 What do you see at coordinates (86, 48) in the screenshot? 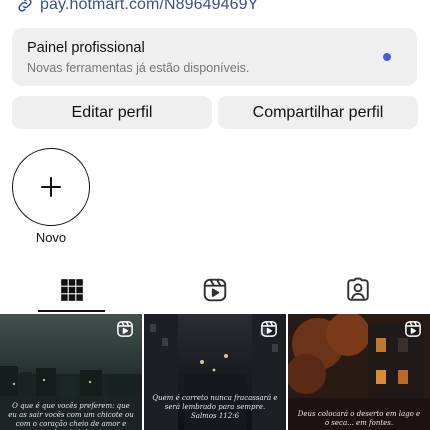
I see `professional-dashboard-title: Painel profissional` at bounding box center [86, 48].